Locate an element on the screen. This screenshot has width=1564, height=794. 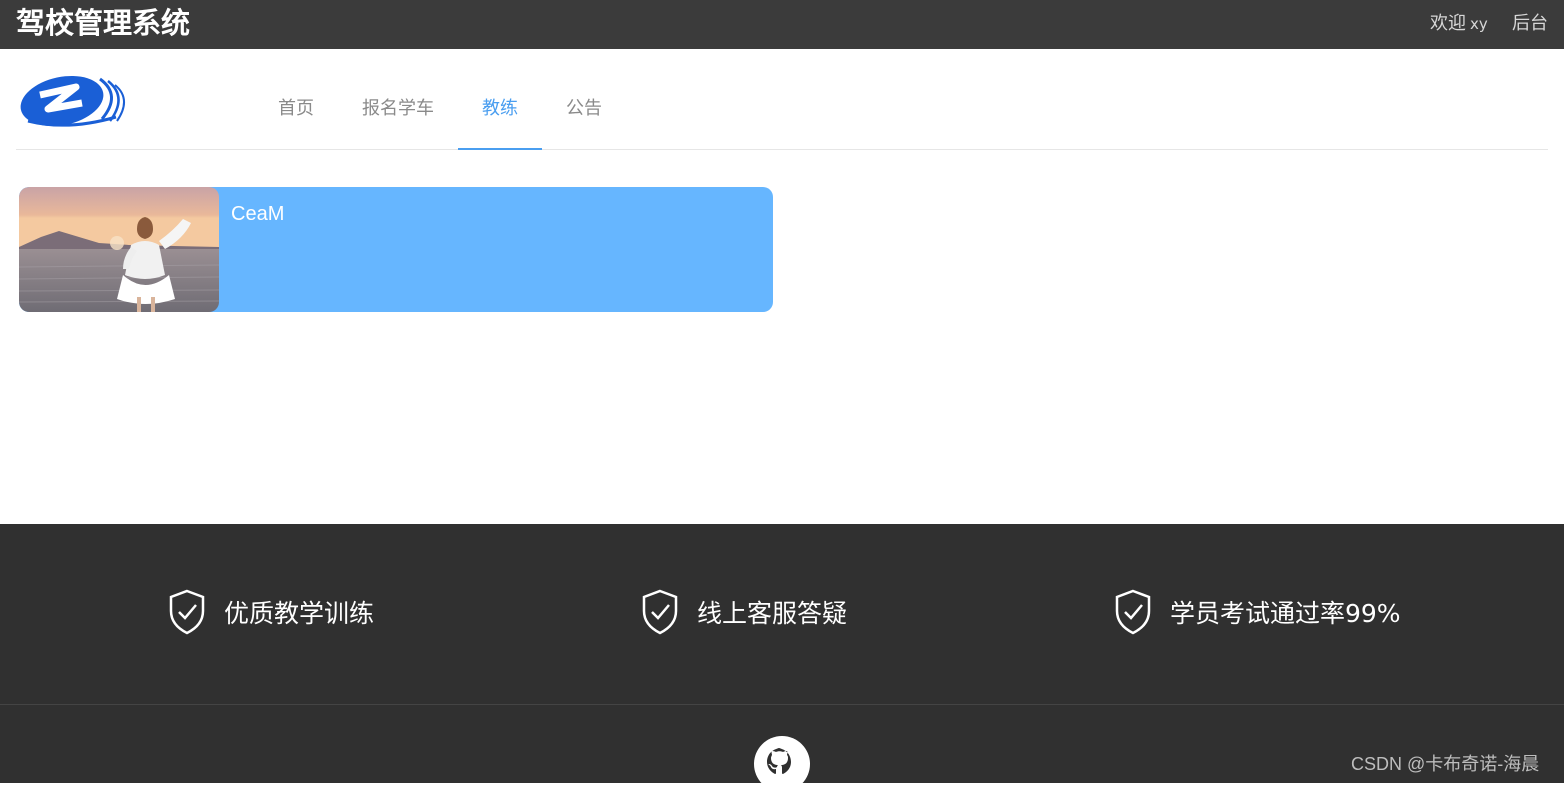
top-bar: 驾校管理系统 欢迎 xy 后台 is located at coordinates (782, 24).